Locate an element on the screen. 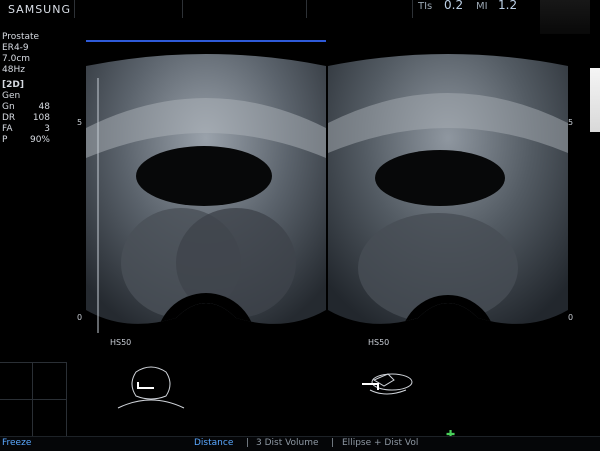 This screenshot has height=451, width=600. param-key: DR is located at coordinates (9, 118).